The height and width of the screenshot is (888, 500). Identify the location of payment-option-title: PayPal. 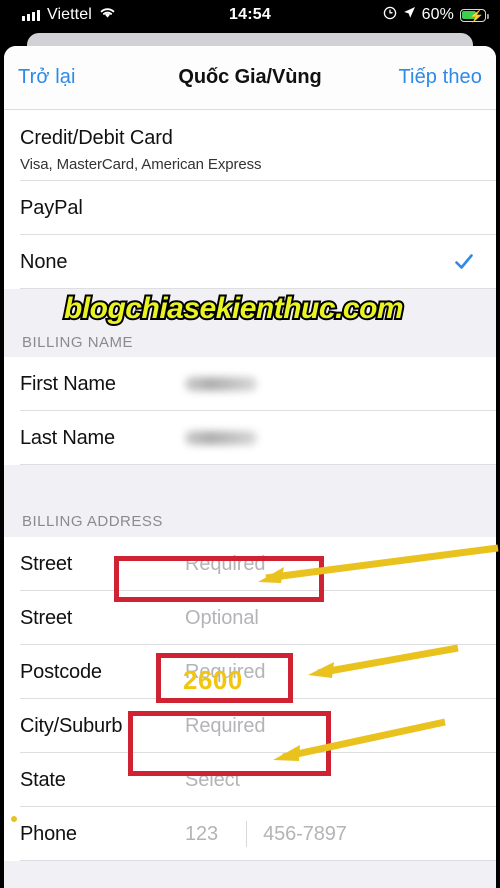
(51, 207).